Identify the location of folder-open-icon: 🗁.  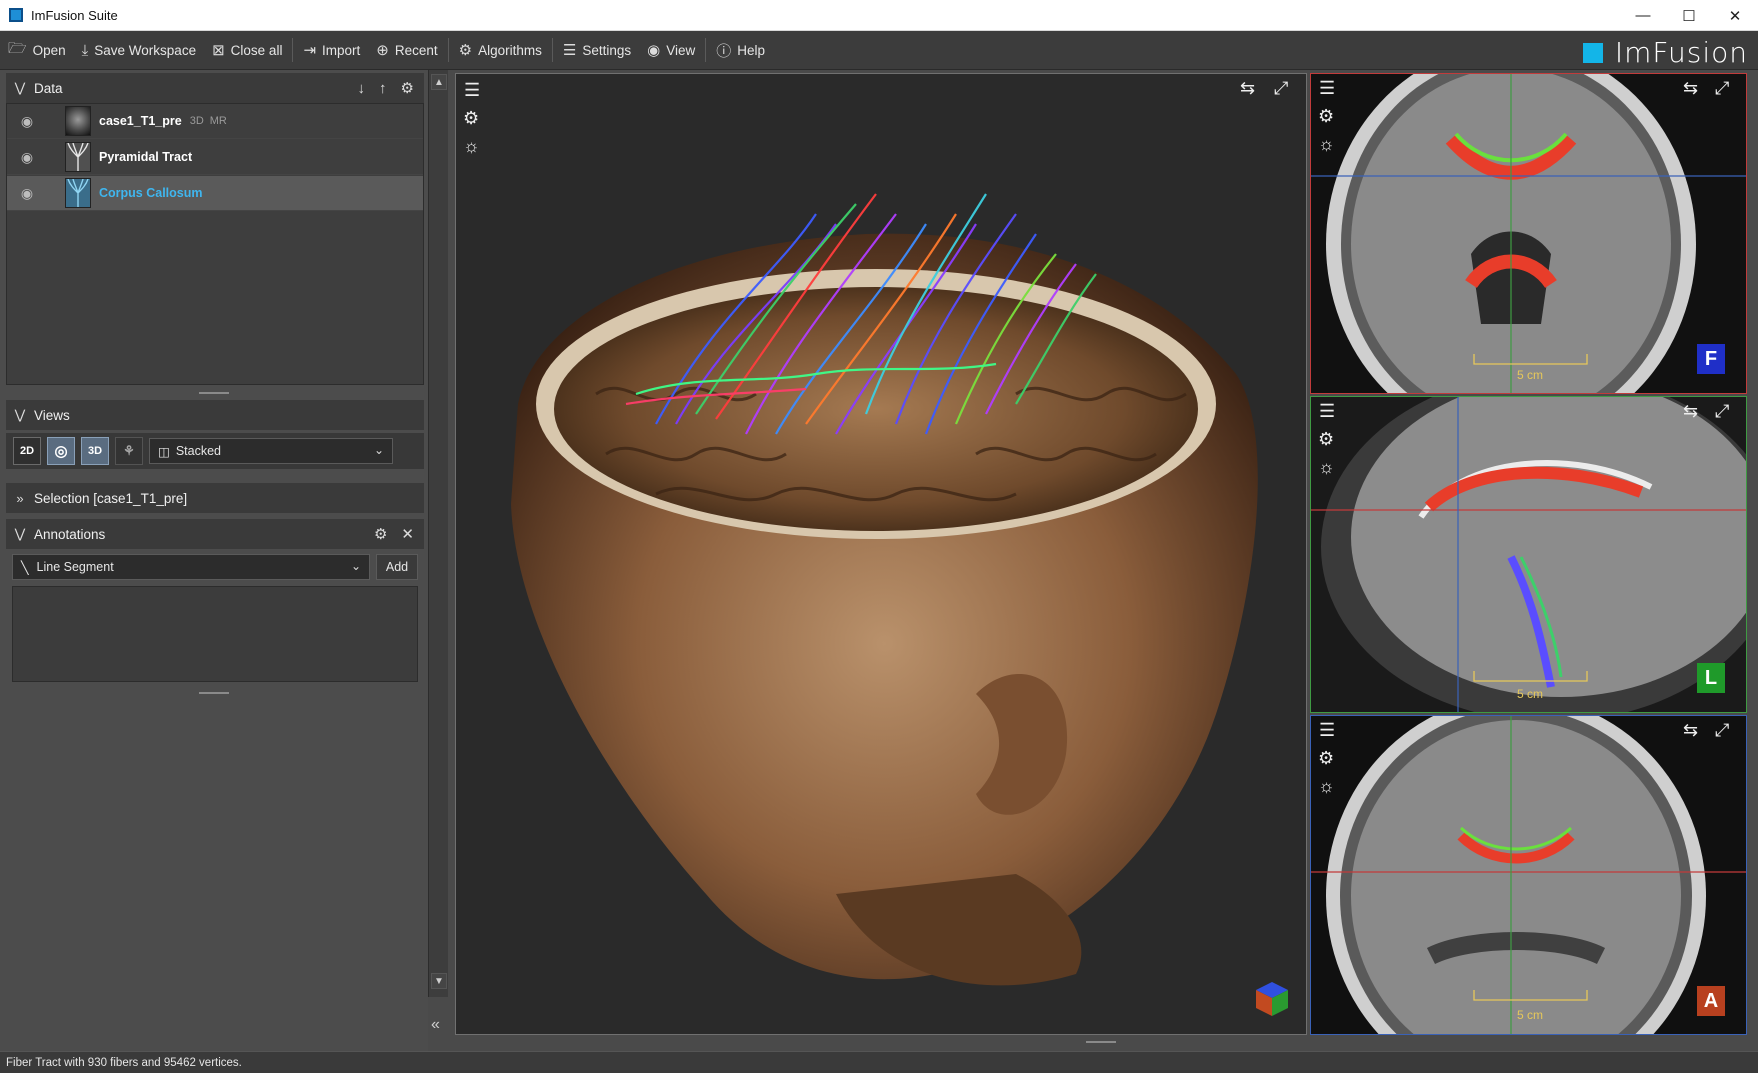
(17, 48).